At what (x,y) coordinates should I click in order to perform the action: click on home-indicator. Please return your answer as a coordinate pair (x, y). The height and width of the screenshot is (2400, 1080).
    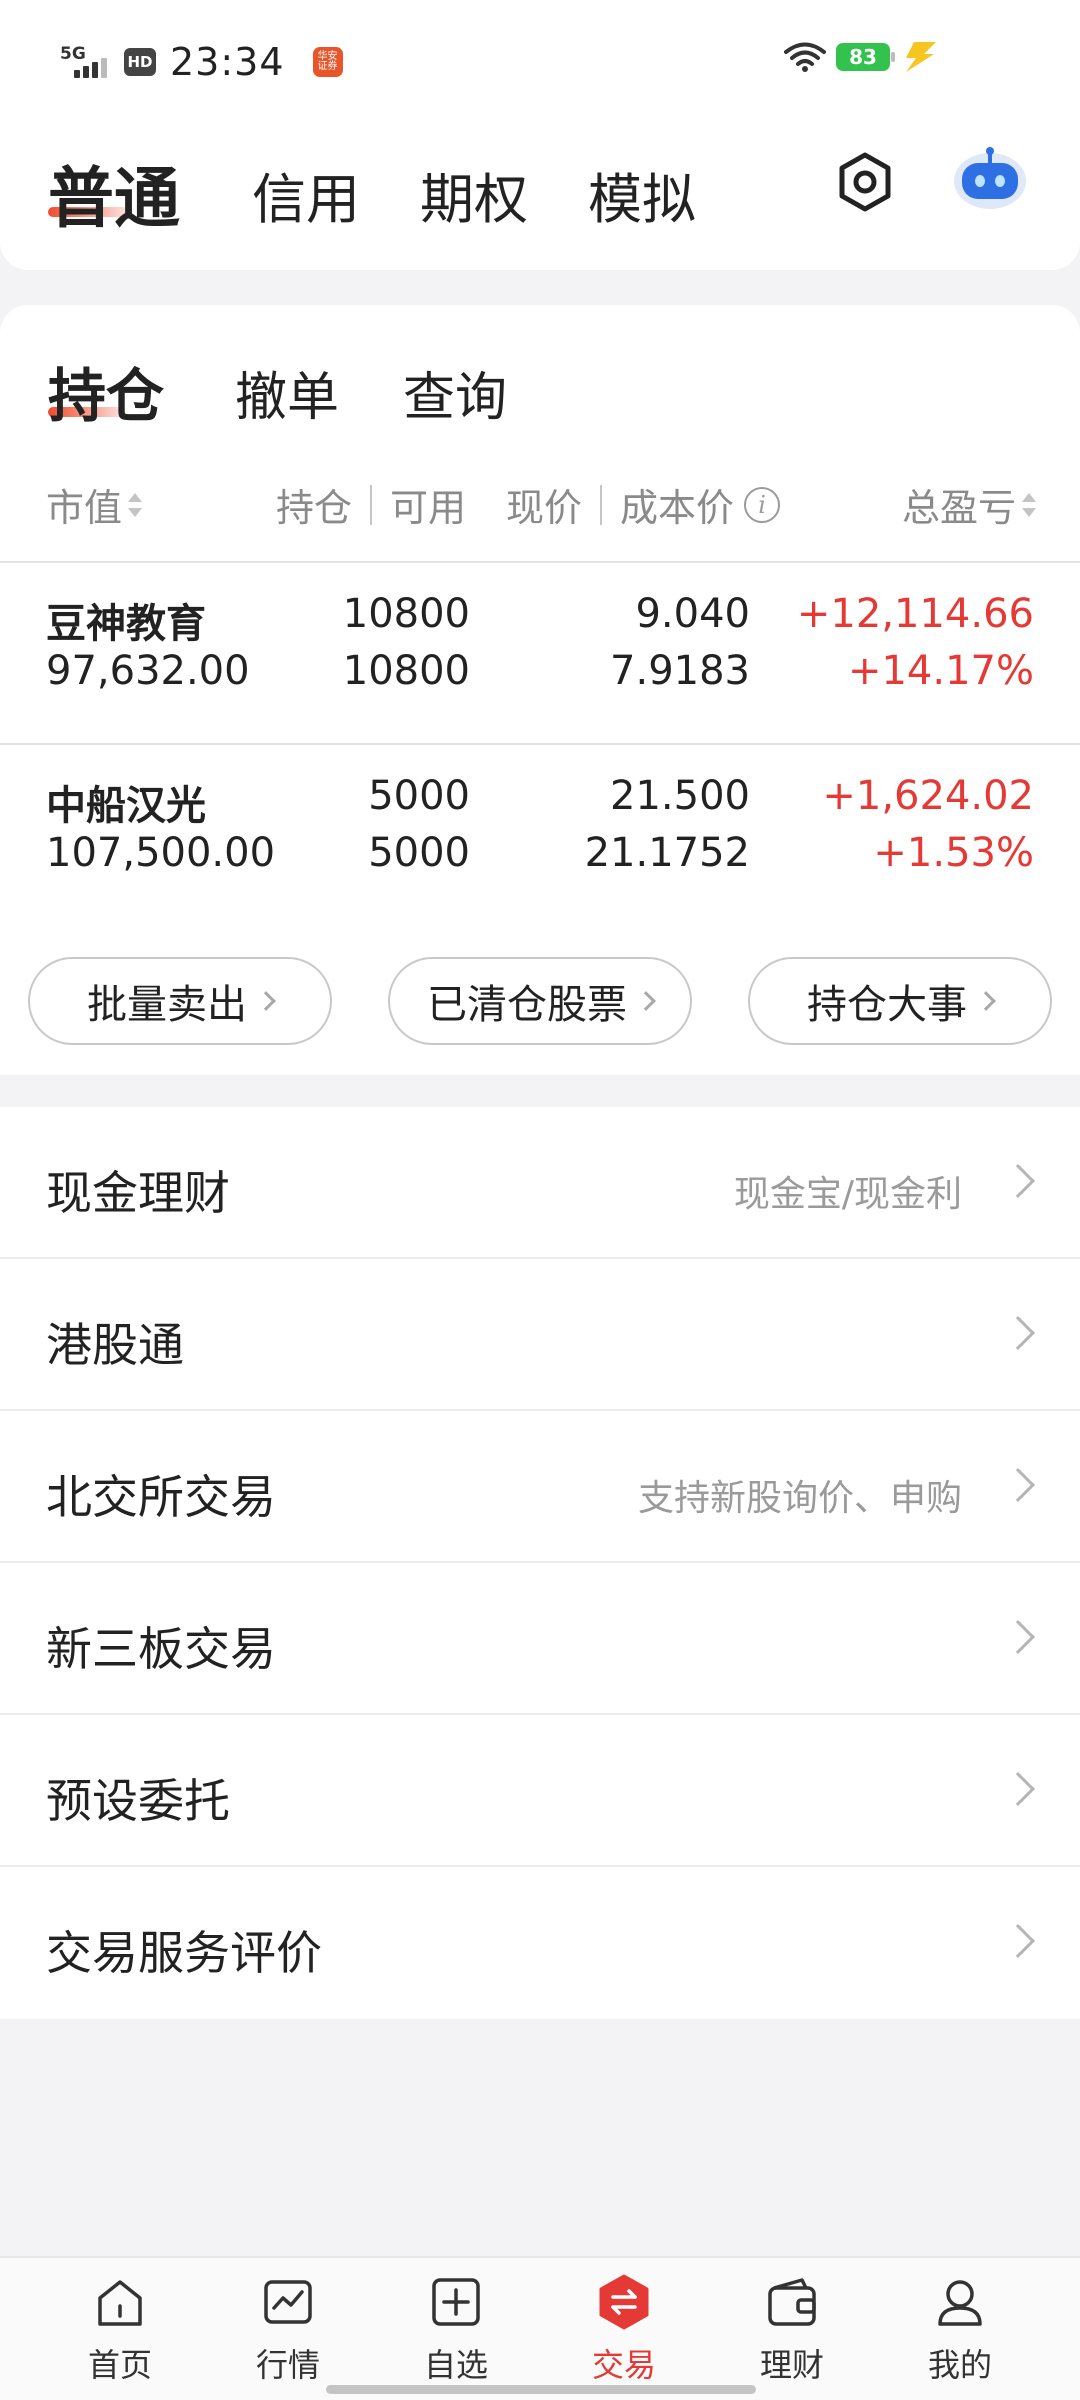
    Looking at the image, I should click on (541, 2389).